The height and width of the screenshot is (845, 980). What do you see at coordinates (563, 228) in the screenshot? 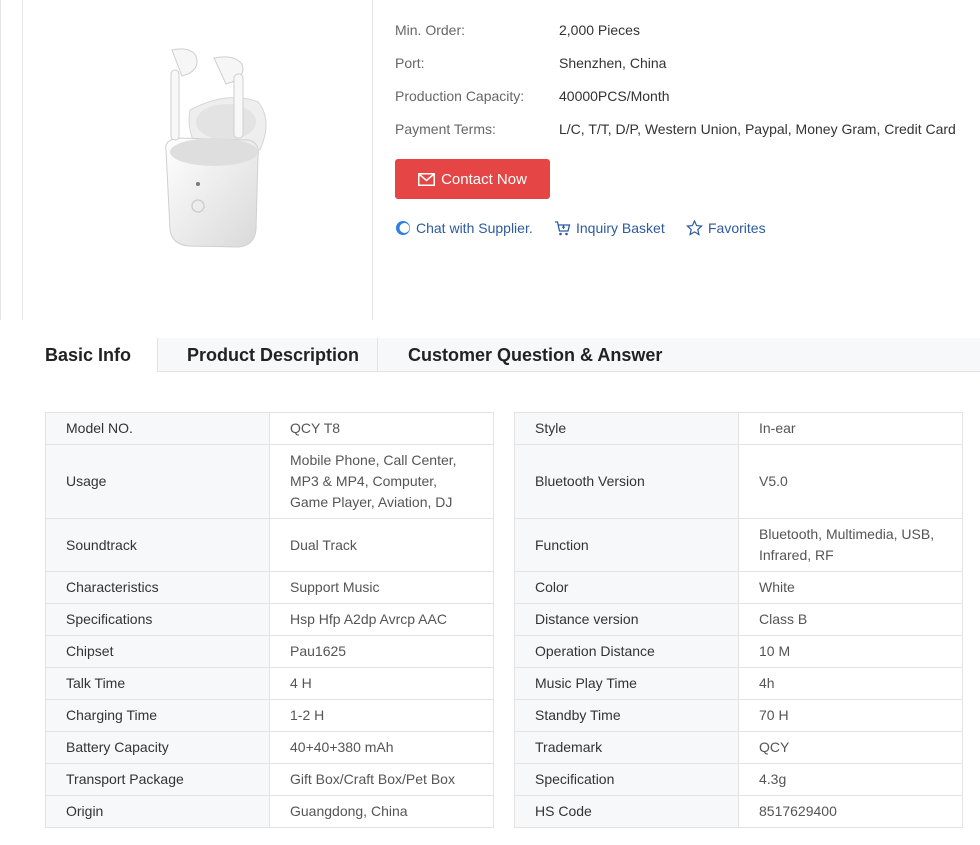
I see `cart-icon` at bounding box center [563, 228].